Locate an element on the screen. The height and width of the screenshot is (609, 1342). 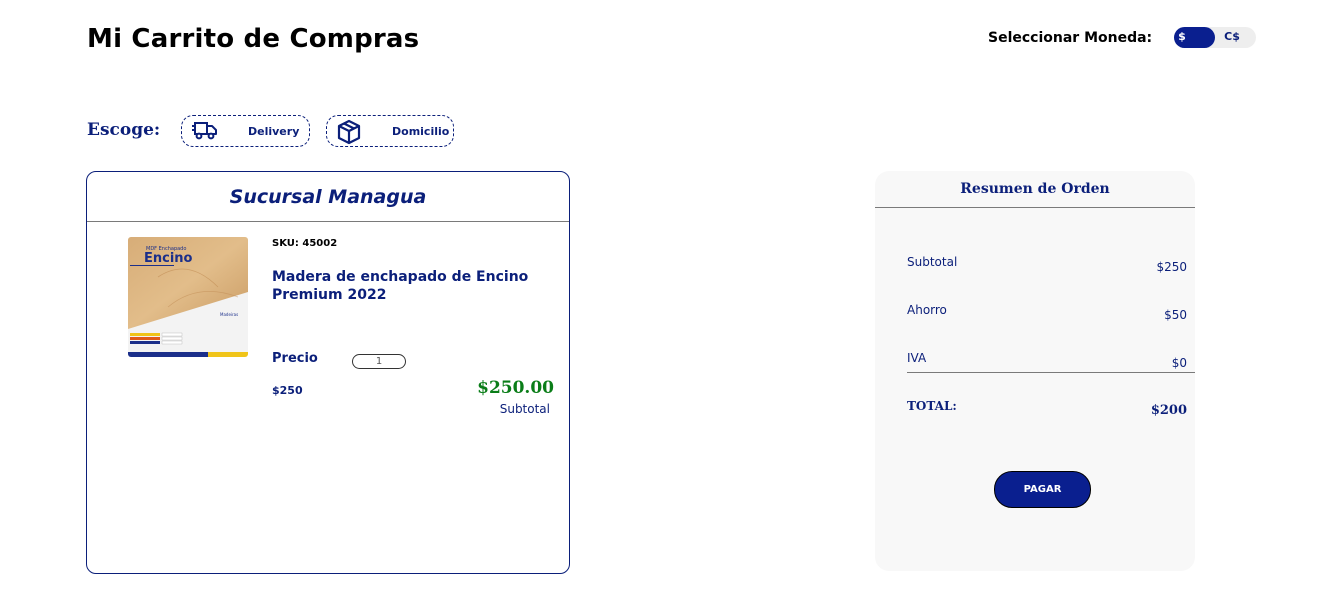
summary-label: IVA is located at coordinates (917, 358).